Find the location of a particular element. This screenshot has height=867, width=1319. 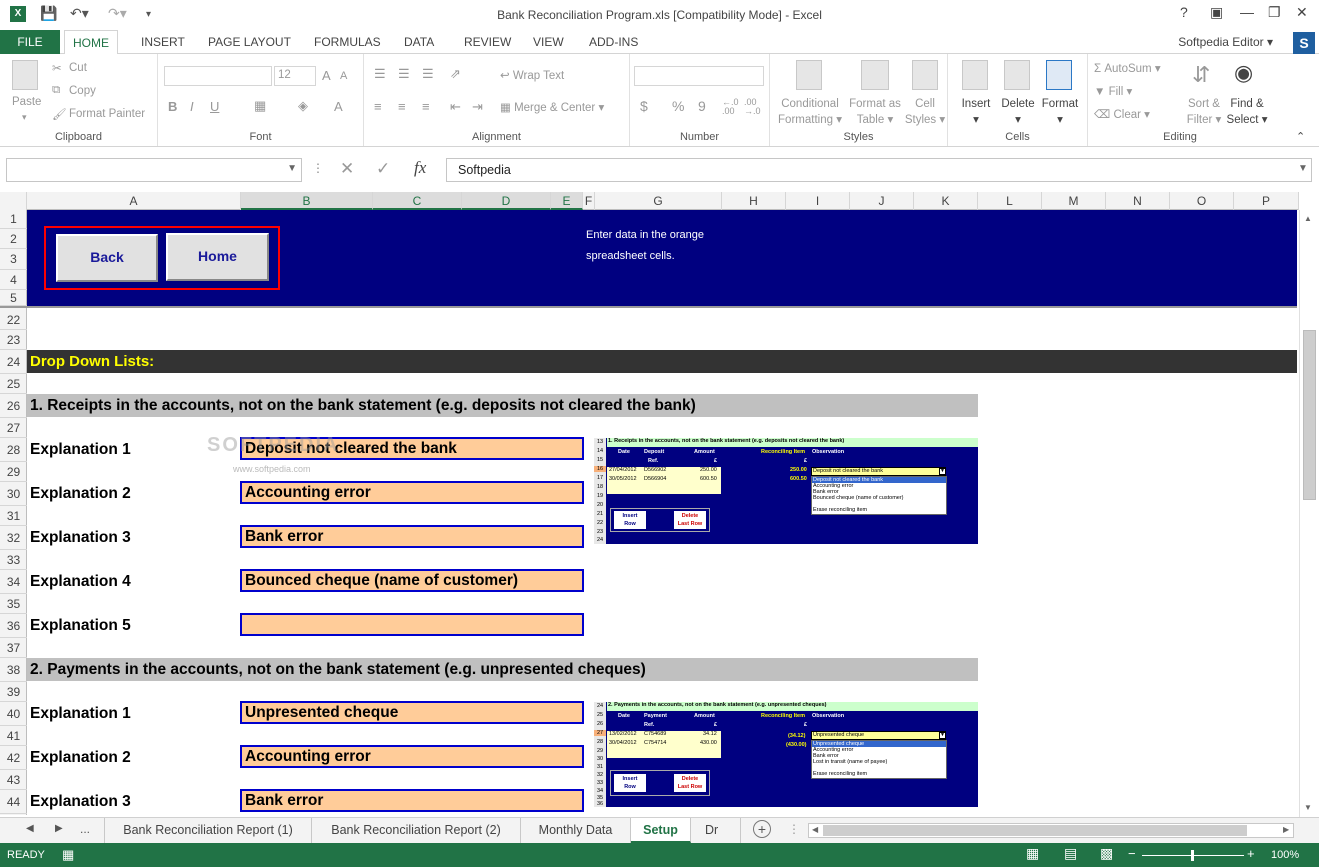

explanation-input: Bounced cheque (name of customer) is located at coordinates (412, 580).